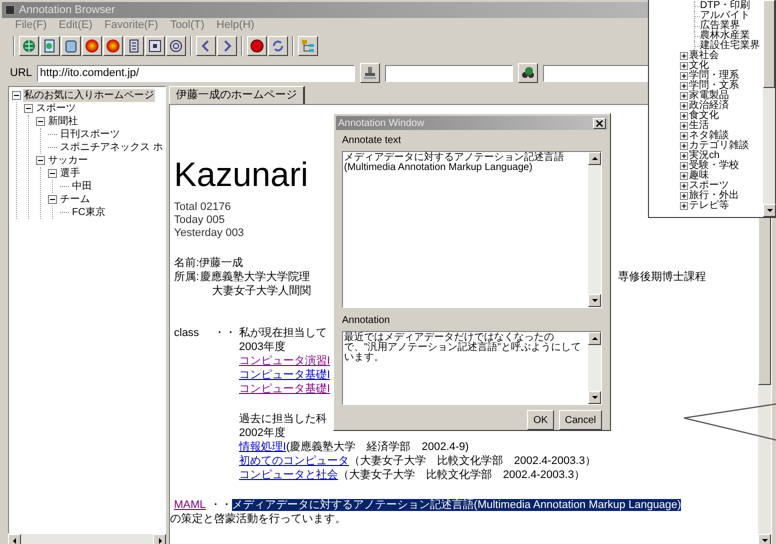 Image resolution: width=776 pixels, height=544 pixels. Describe the element at coordinates (82, 186) in the screenshot. I see `tree-item: 中田` at that location.